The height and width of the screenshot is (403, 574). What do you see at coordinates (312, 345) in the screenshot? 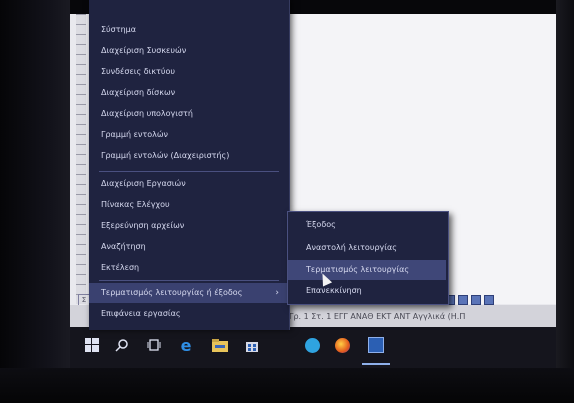
I see `skype-icon` at bounding box center [312, 345].